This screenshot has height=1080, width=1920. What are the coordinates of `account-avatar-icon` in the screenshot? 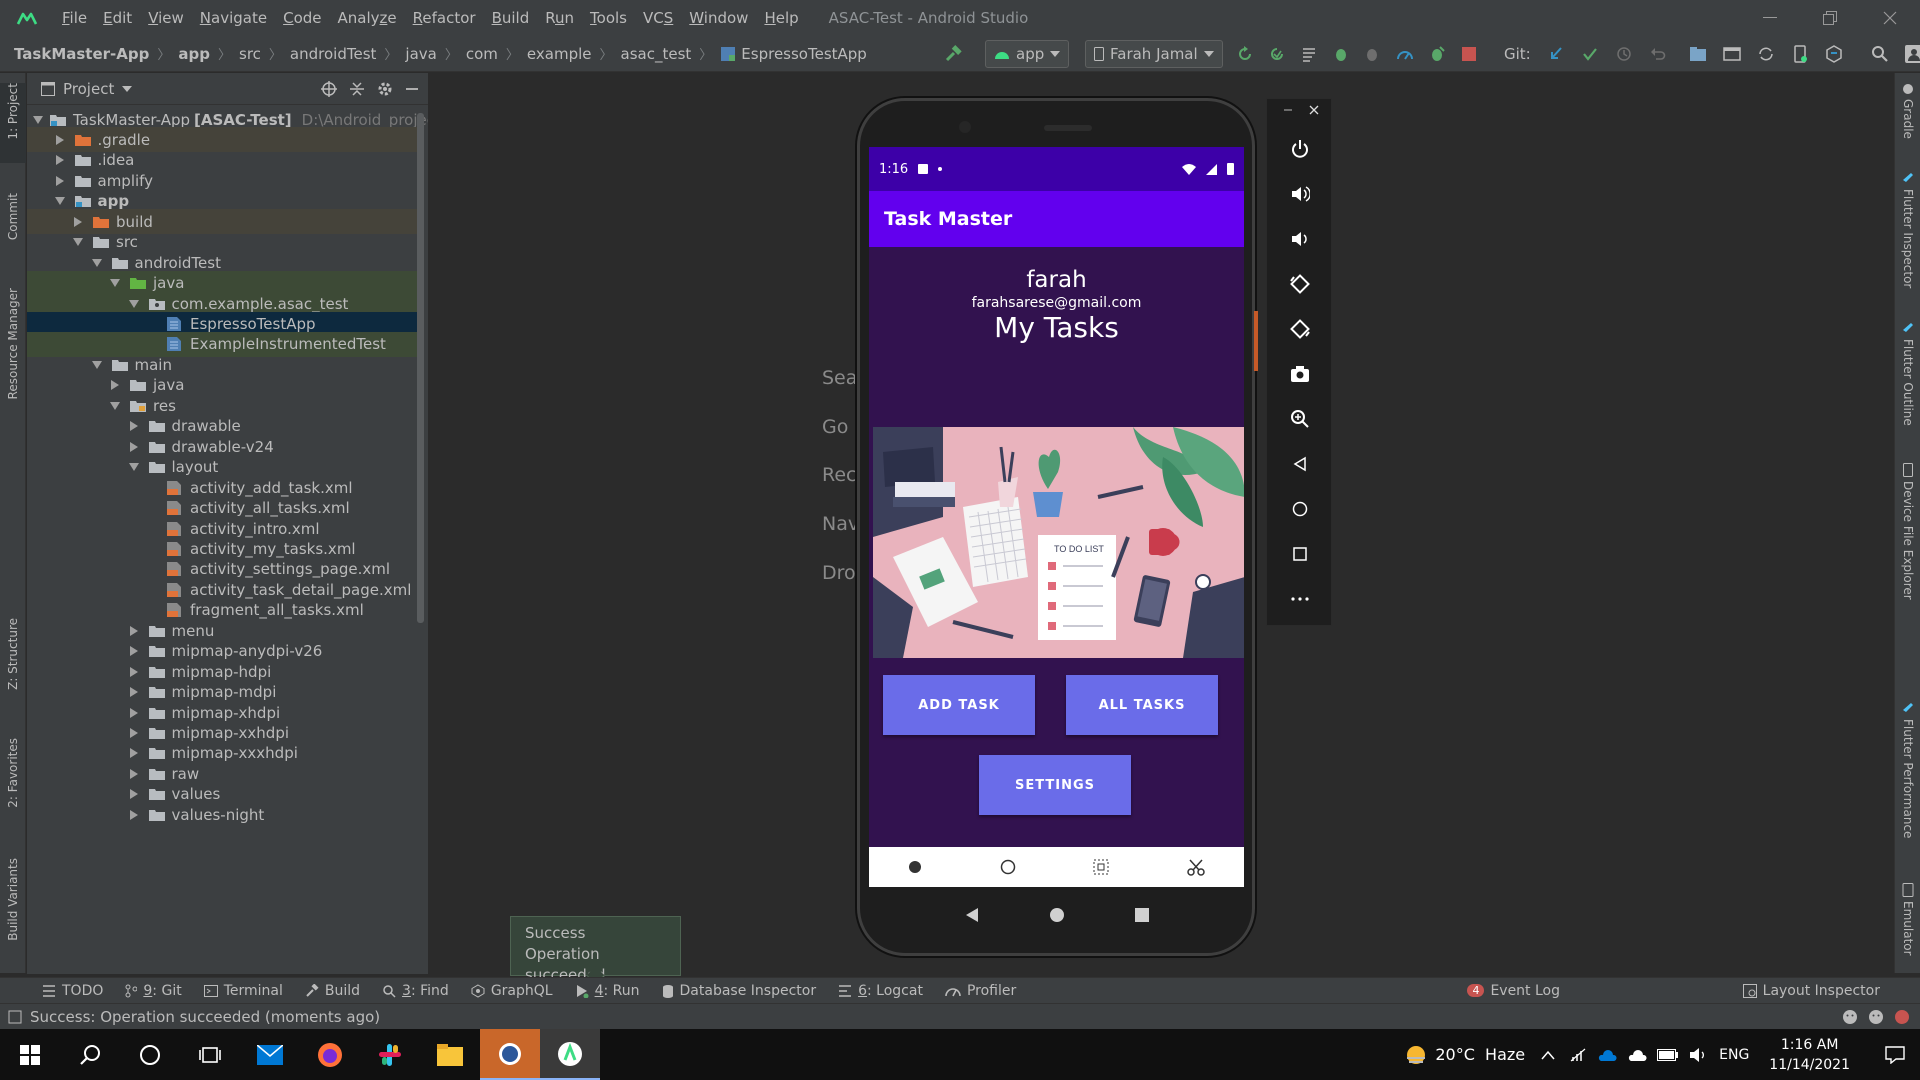 It's located at (1909, 54).